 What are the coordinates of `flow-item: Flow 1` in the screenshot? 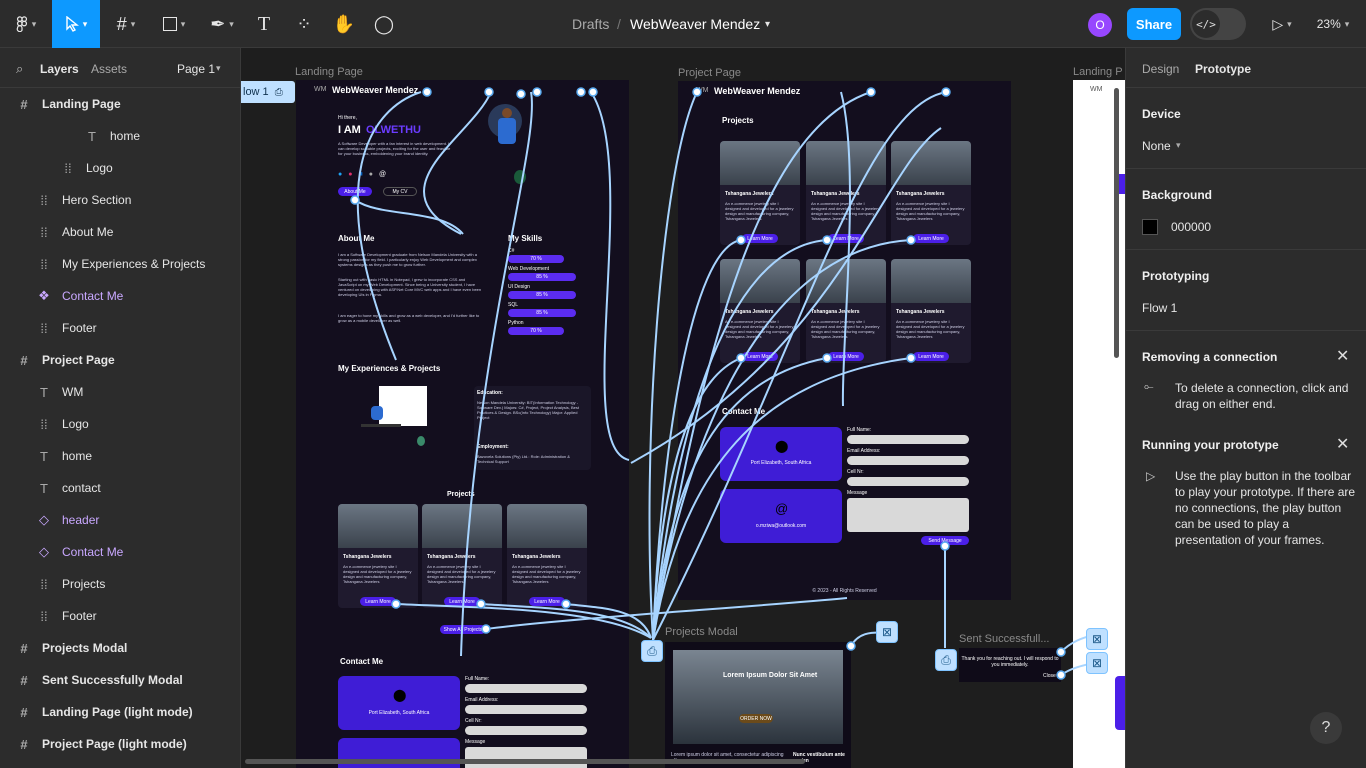 It's located at (1159, 308).